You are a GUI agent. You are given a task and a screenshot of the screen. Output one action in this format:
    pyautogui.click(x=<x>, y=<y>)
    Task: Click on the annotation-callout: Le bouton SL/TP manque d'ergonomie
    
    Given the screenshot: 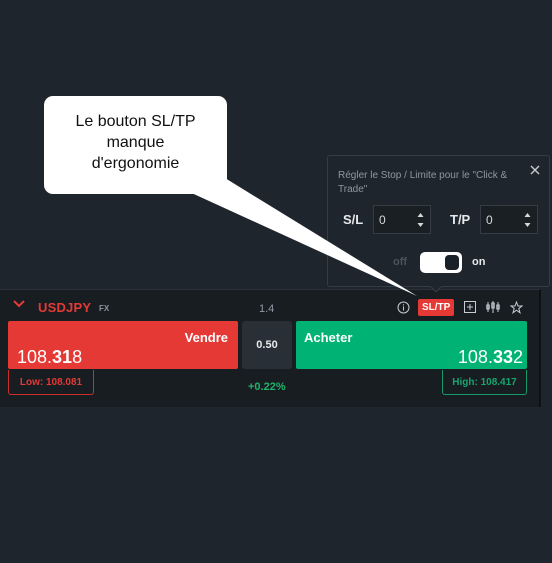 What is the action you would take?
    pyautogui.click(x=135, y=145)
    